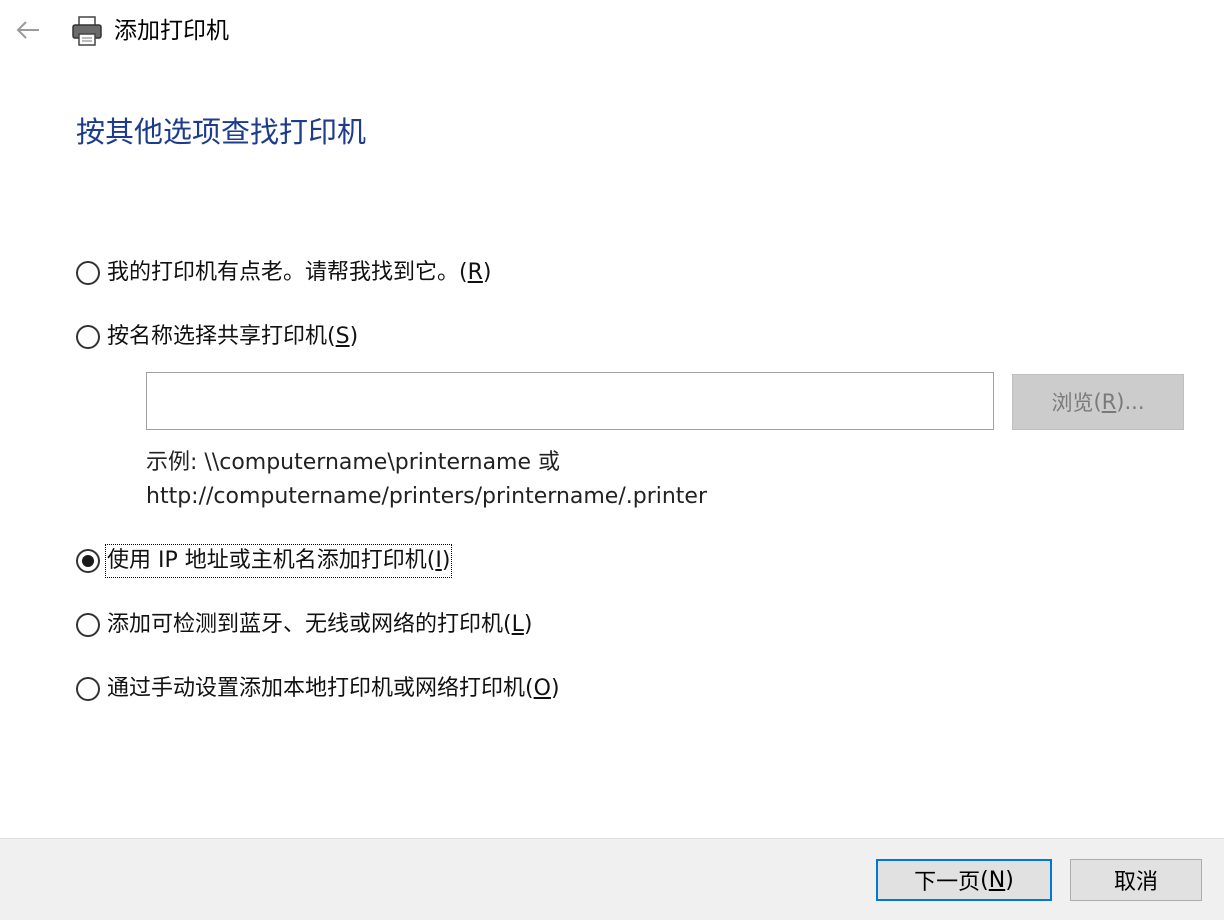  What do you see at coordinates (299, 272) in the screenshot?
I see `option-label: 我的打印机有点老。请帮我找到它。(R)` at bounding box center [299, 272].